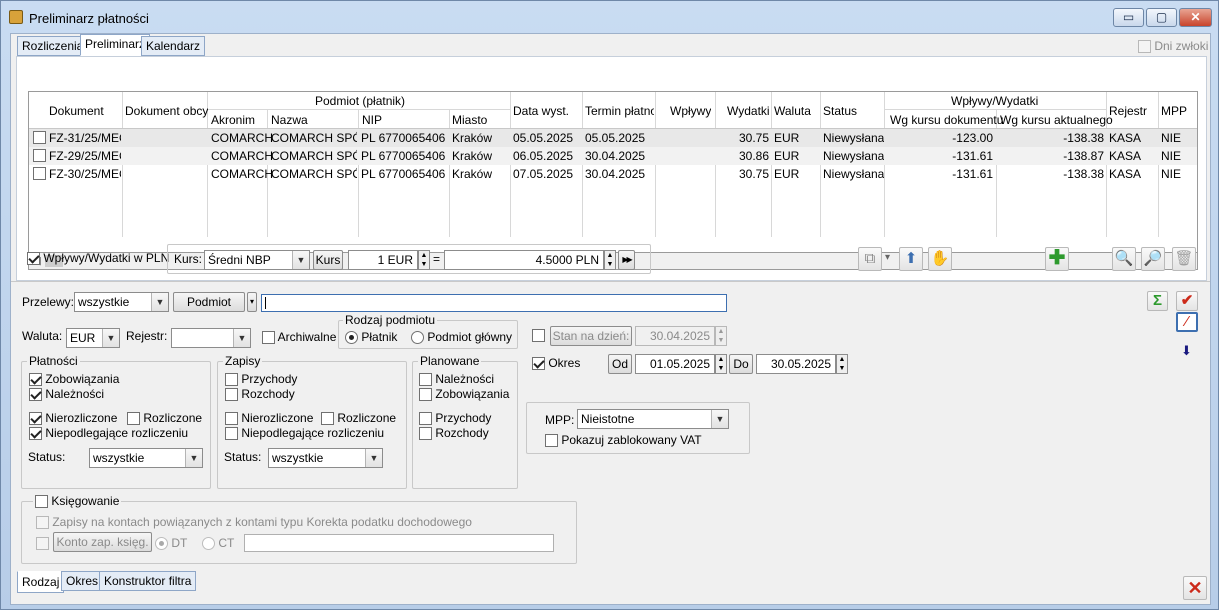 The width and height of the screenshot is (1219, 610). Describe the element at coordinates (556, 363) in the screenshot. I see `okres-option: Okres` at that location.